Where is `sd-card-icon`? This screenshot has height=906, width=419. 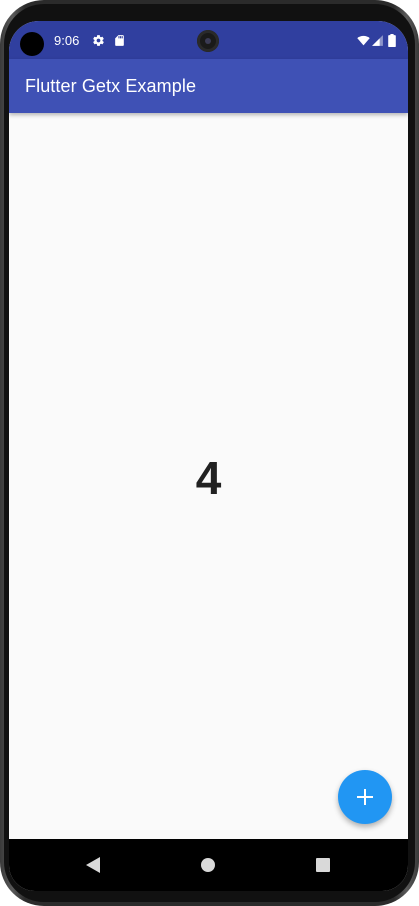
sd-card-icon is located at coordinates (119, 40).